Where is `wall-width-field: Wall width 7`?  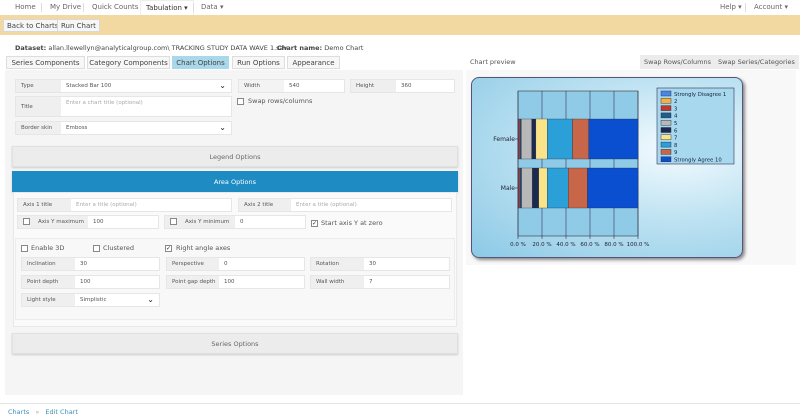
wall-width-field: Wall width 7 is located at coordinates (380, 282).